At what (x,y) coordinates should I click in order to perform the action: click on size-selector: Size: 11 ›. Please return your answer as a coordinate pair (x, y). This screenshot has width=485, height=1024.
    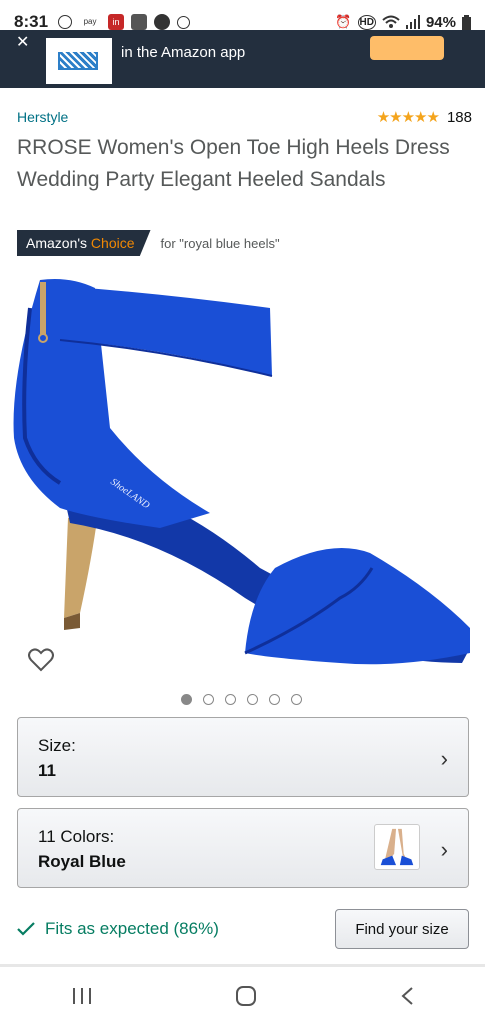
    Looking at the image, I should click on (243, 757).